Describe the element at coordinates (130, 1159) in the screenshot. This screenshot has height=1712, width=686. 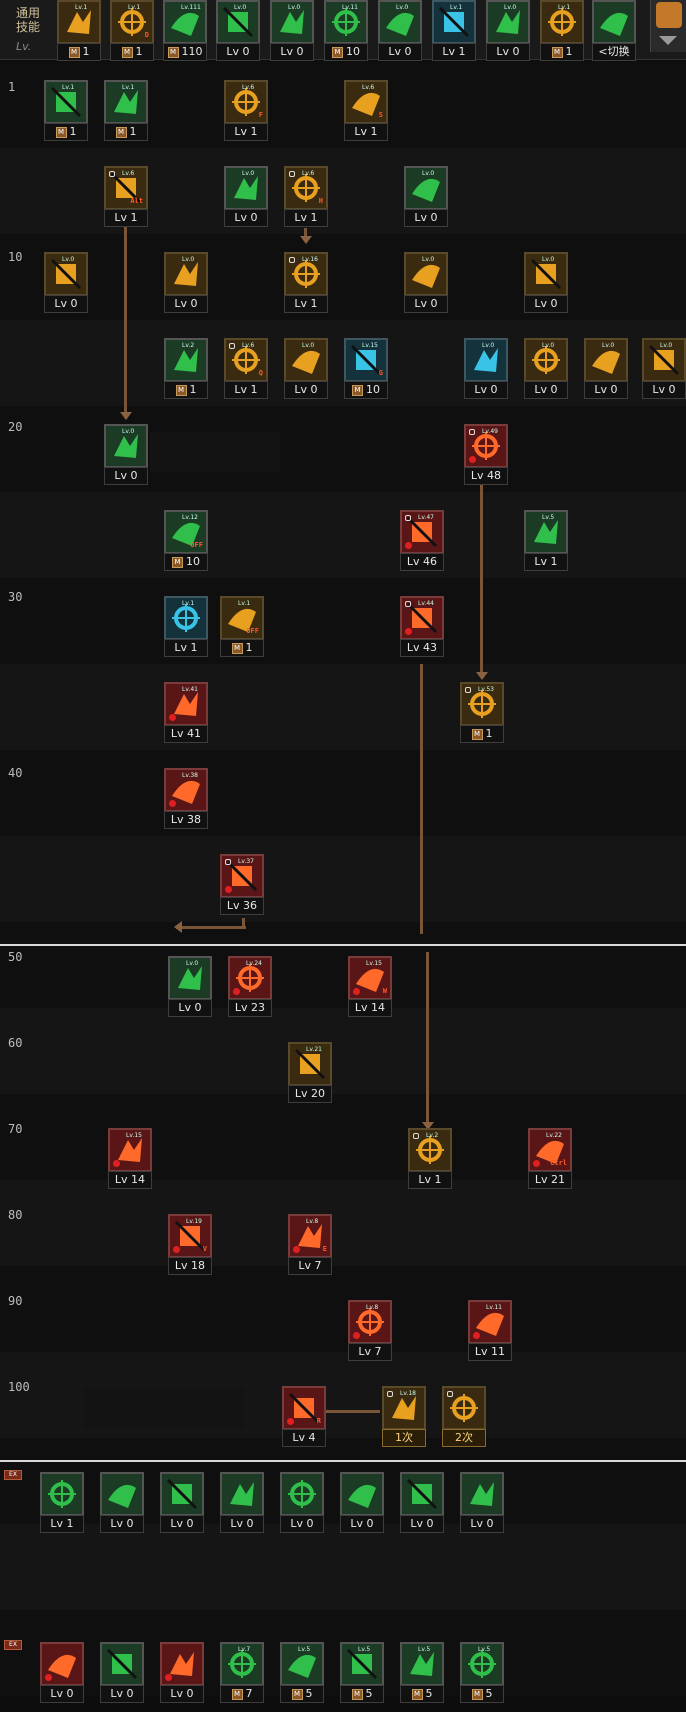
I see `skill-slot: Lv.15 Lv 14` at that location.